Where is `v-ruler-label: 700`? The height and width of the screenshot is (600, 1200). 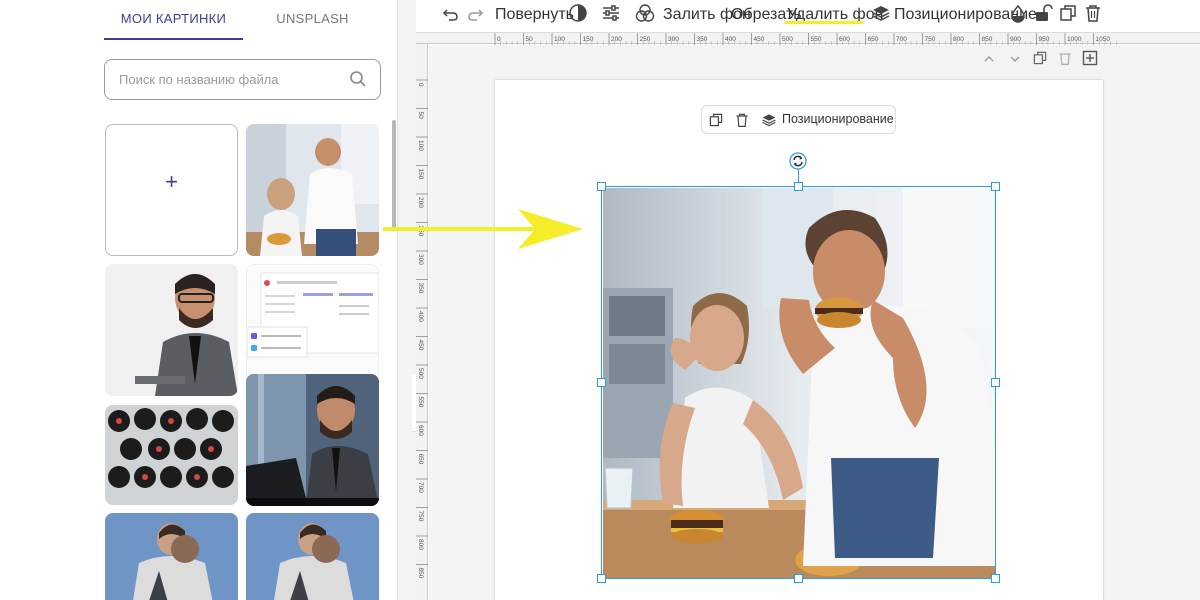
v-ruler-label: 700 is located at coordinates (420, 487).